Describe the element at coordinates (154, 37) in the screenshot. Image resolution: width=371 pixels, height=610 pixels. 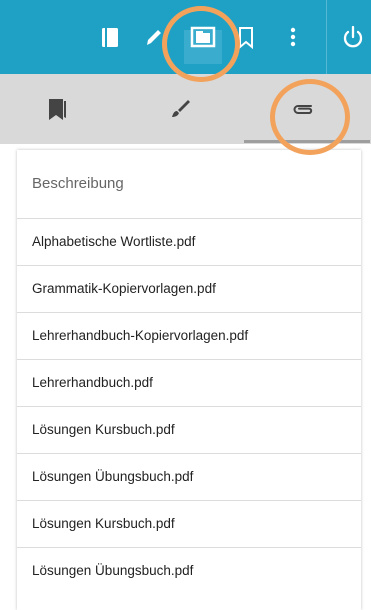
I see `pencil-icon` at that location.